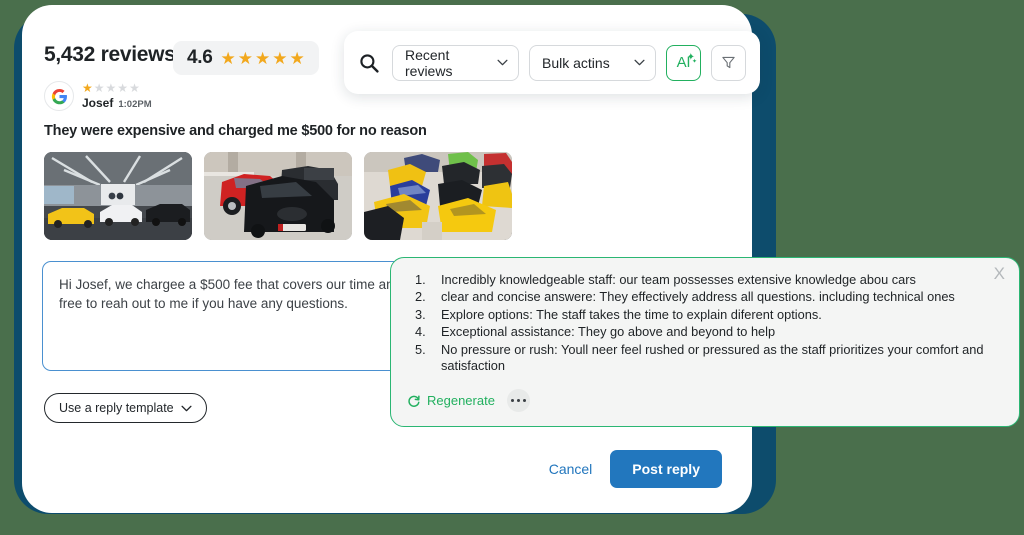  I want to click on avatar, so click(59, 96).